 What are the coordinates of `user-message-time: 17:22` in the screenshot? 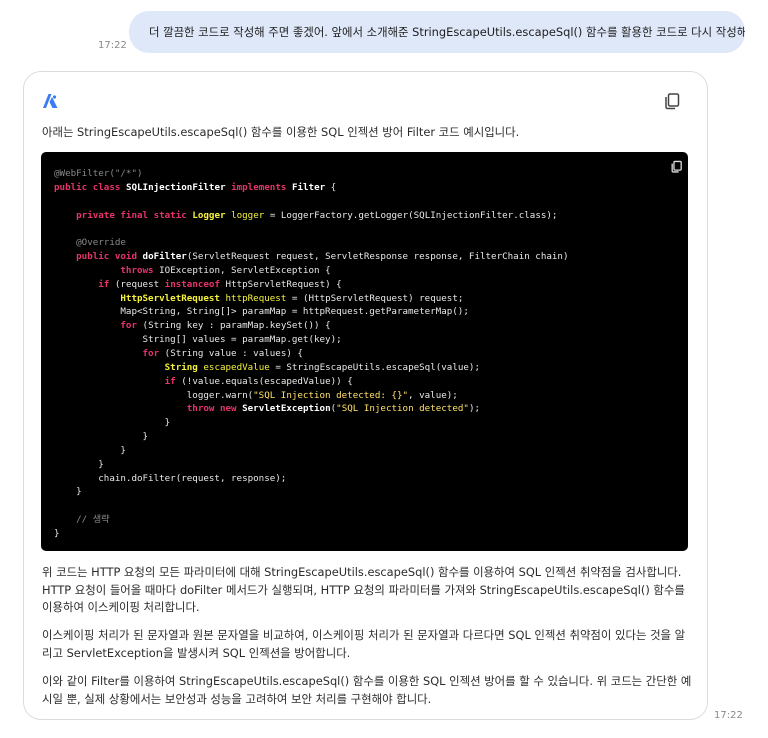 It's located at (112, 45).